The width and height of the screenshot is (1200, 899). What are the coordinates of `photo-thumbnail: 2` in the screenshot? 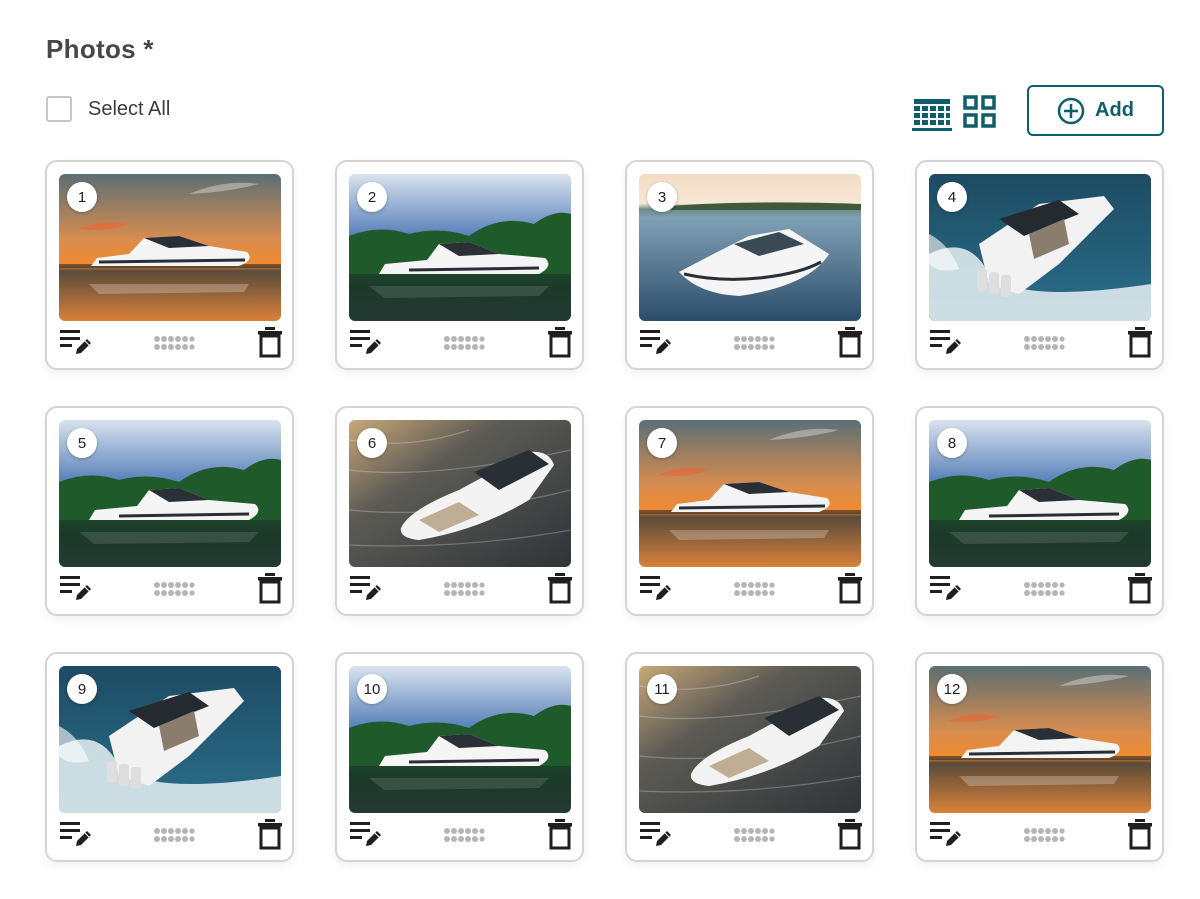 It's located at (460, 247).